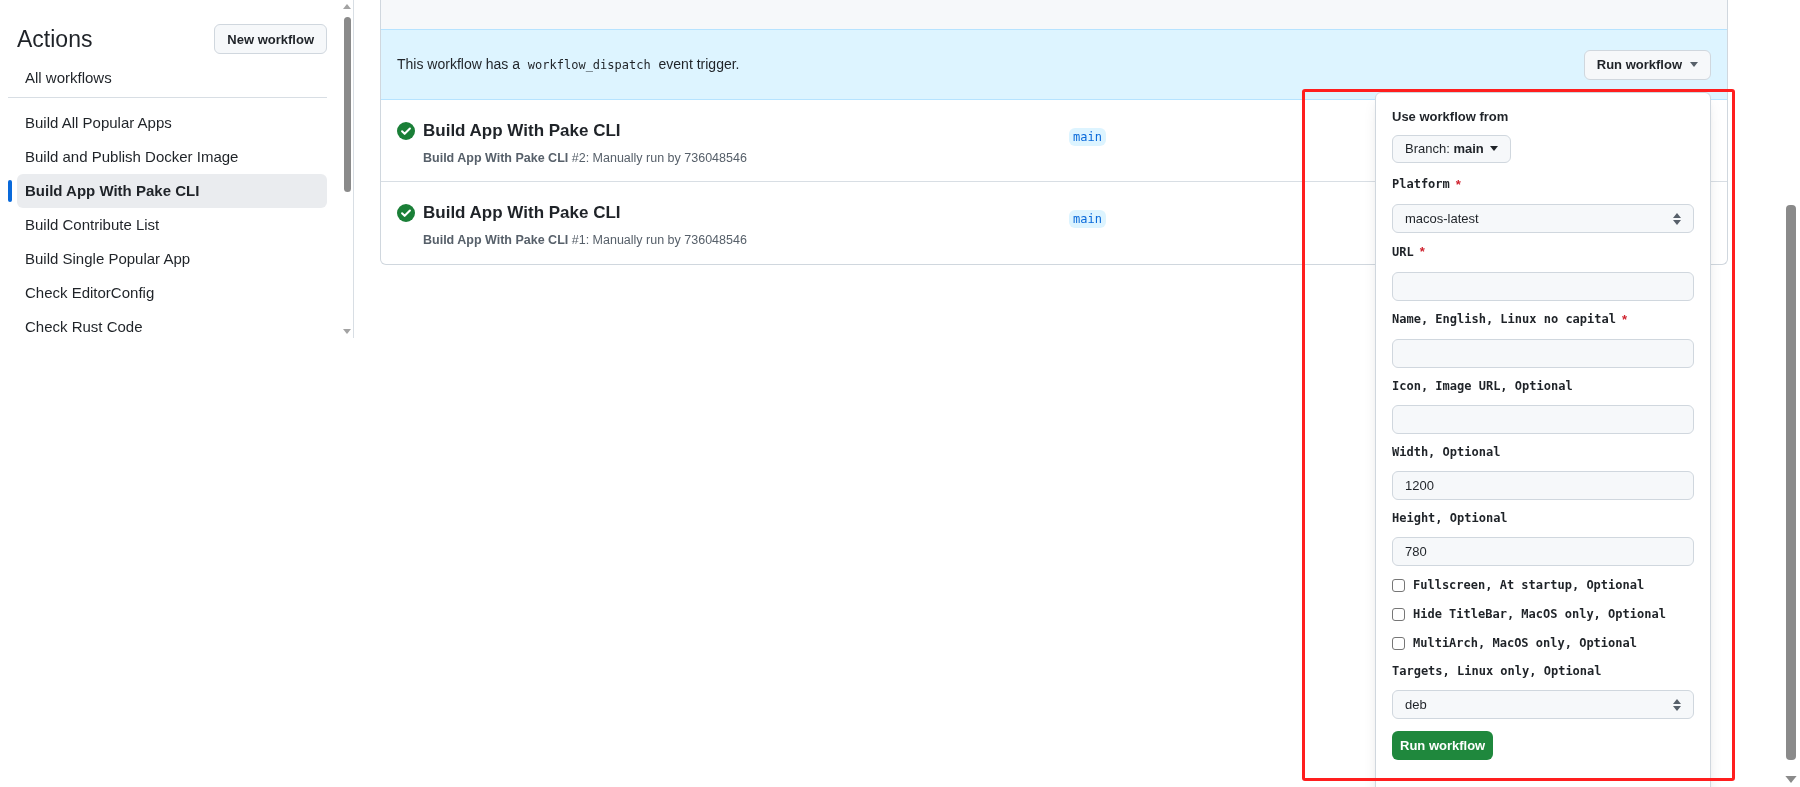 This screenshot has height=787, width=1800. What do you see at coordinates (172, 327) in the screenshot?
I see `sidebar-item: Check Rust Code` at bounding box center [172, 327].